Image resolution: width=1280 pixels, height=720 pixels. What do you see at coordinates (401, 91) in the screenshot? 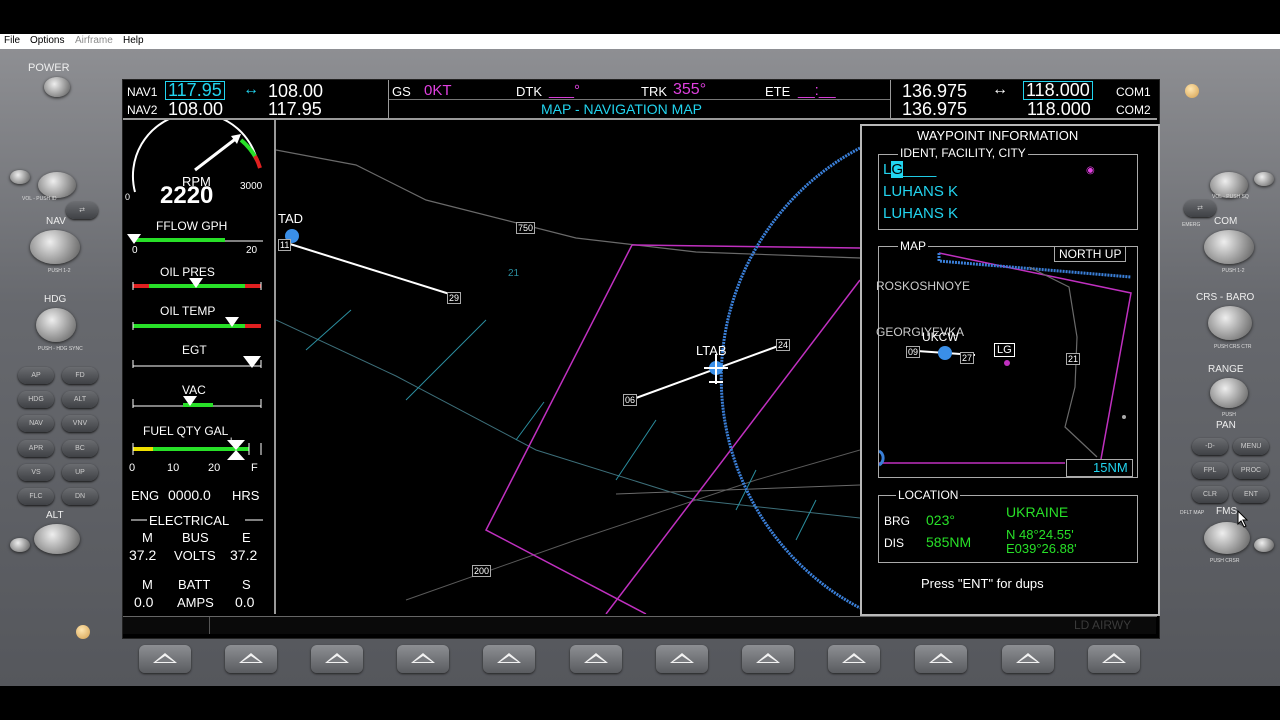
I see `gs-label: GS` at bounding box center [401, 91].